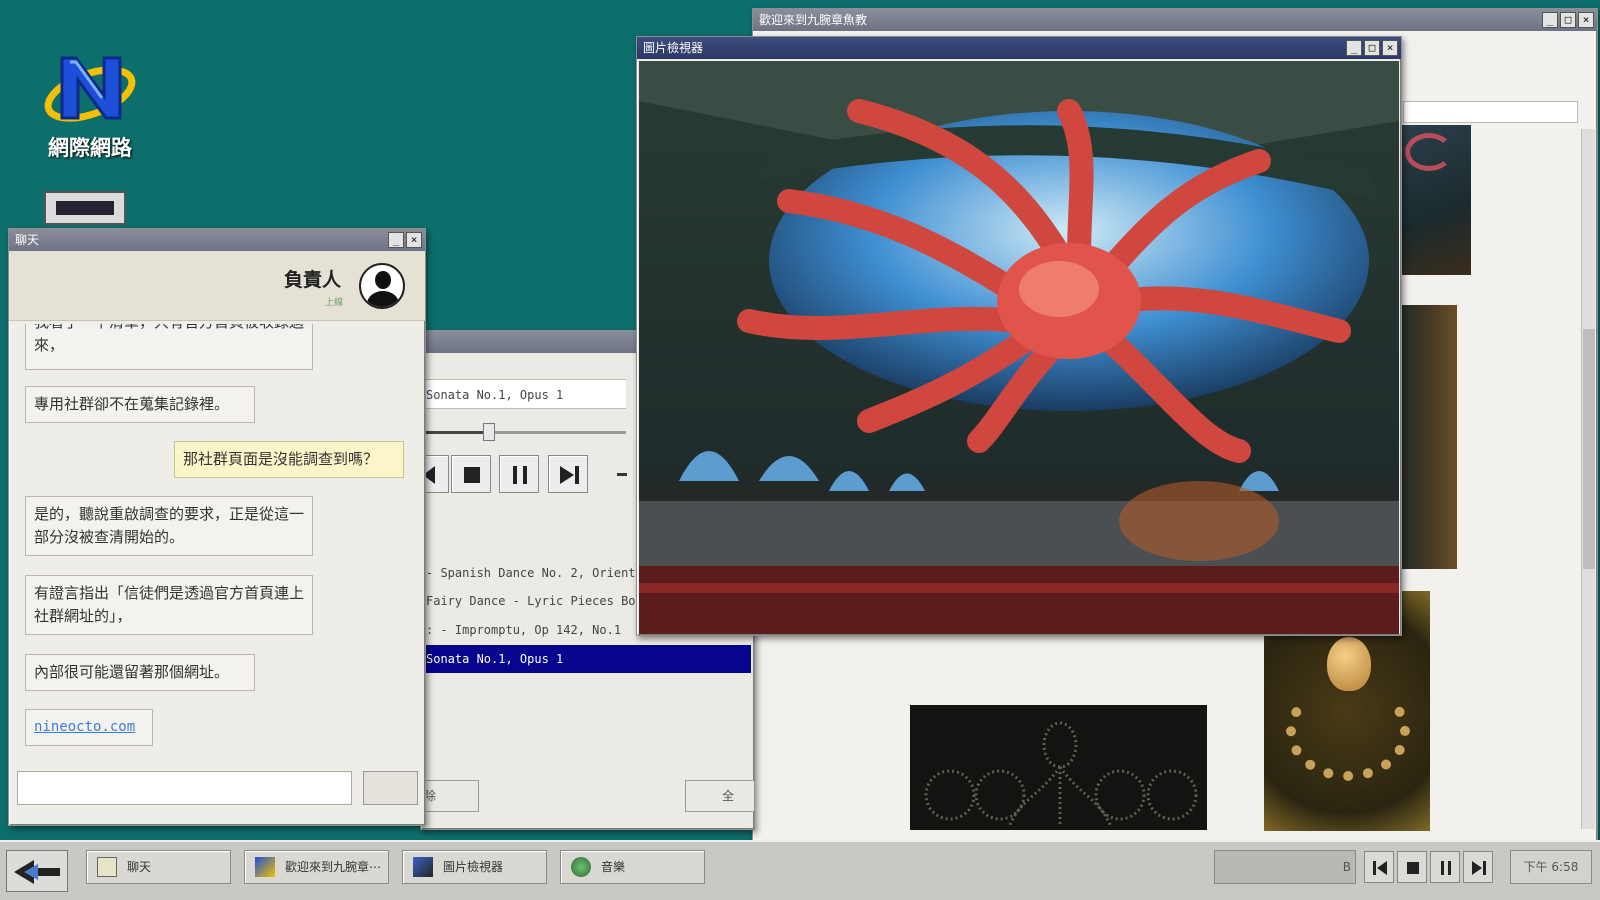 Image resolution: width=1600 pixels, height=900 pixels. What do you see at coordinates (1285, 867) in the screenshot?
I see `tray-now-playing: B` at bounding box center [1285, 867].